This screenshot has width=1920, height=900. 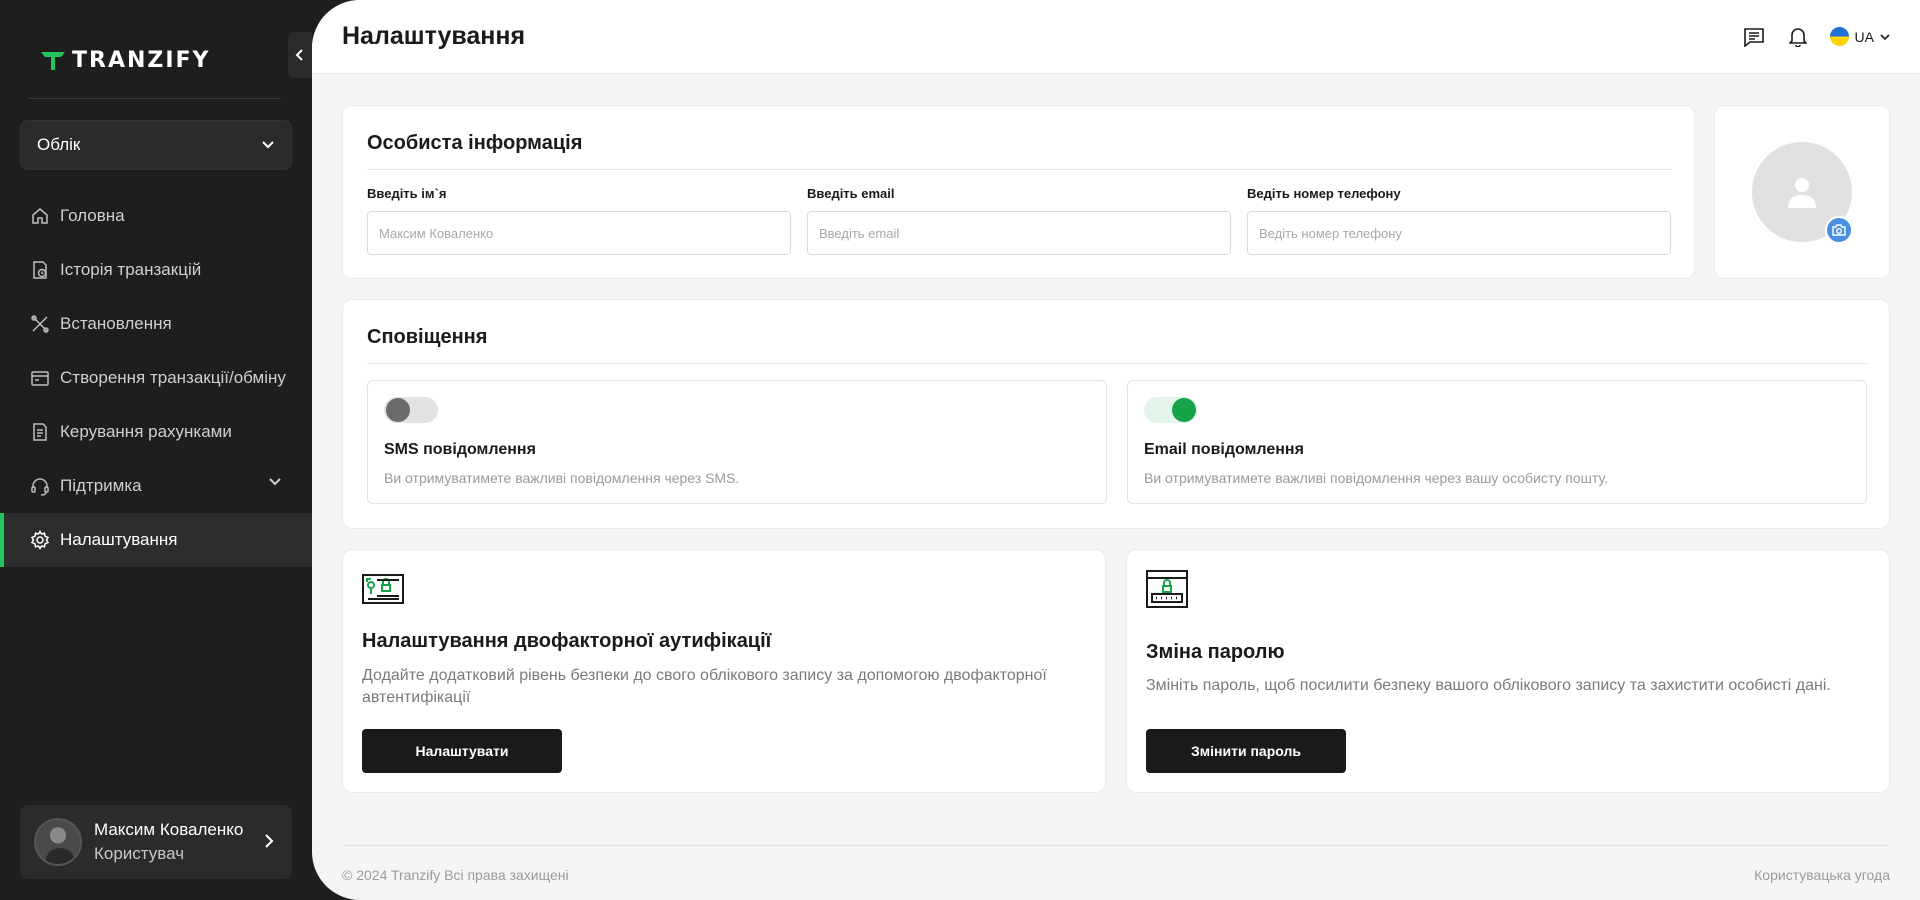 I want to click on footer-copyright: © 2024 Tranzify Всі права захищені, so click(x=455, y=875).